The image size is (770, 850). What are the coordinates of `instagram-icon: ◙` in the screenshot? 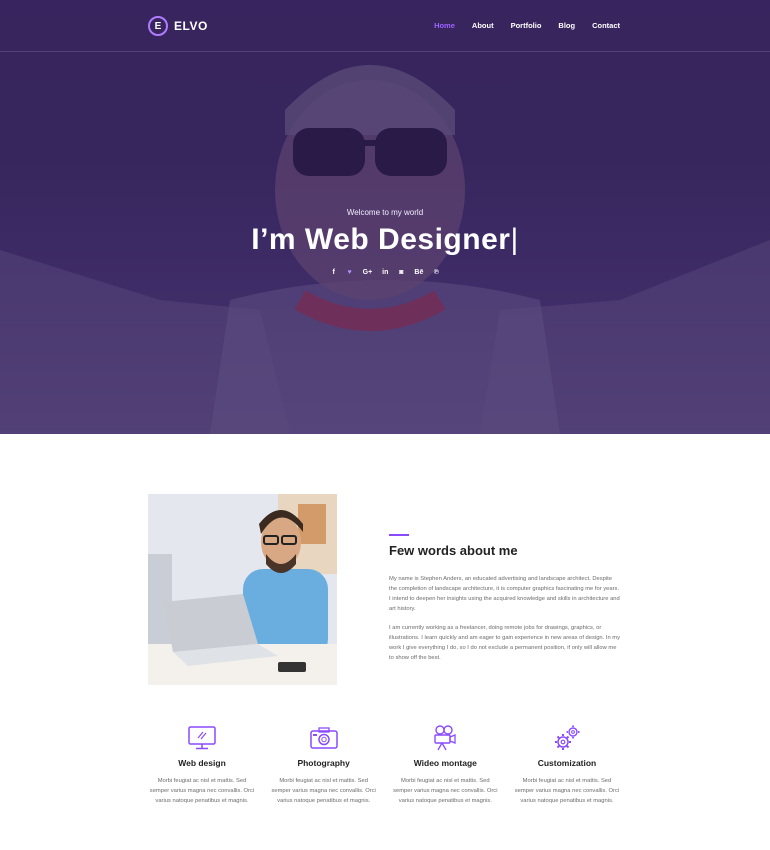 It's located at (401, 272).